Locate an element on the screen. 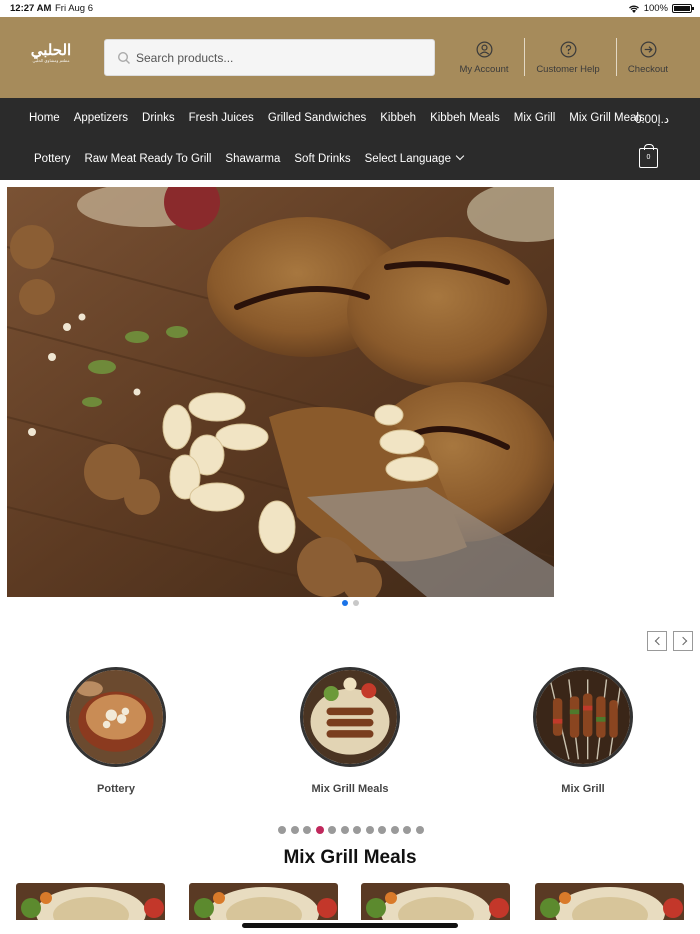 Image resolution: width=700 pixels, height=934 pixels. category-name: Mix Grill is located at coordinates (583, 789).